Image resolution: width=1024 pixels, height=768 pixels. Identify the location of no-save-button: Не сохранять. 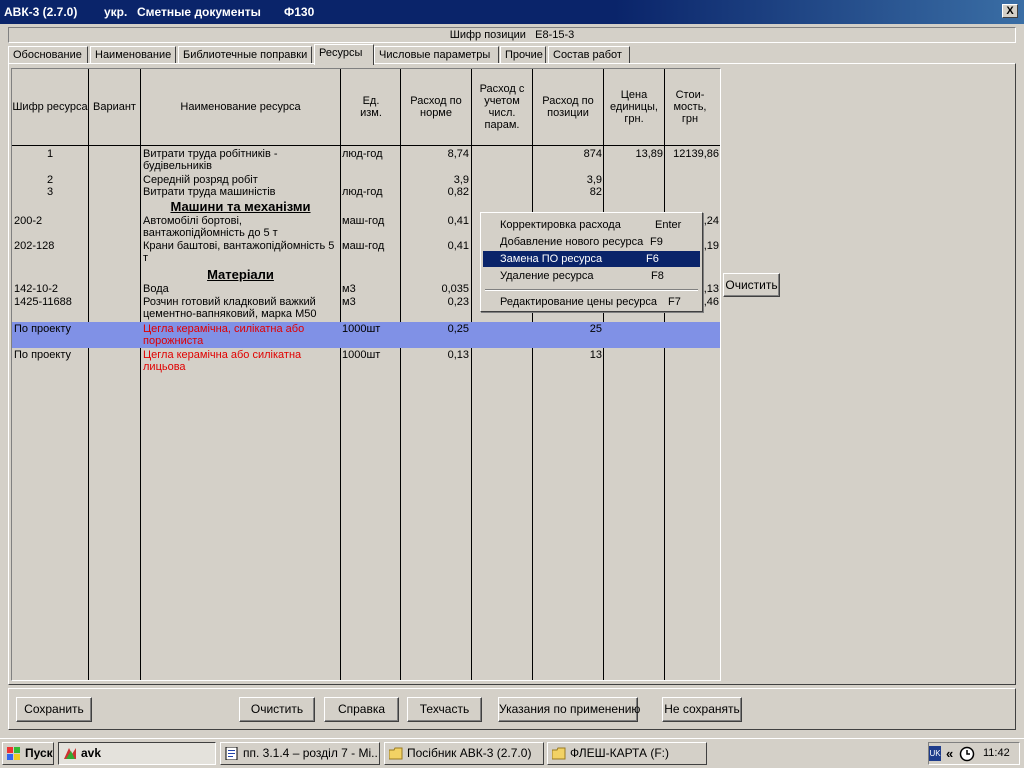
(702, 709).